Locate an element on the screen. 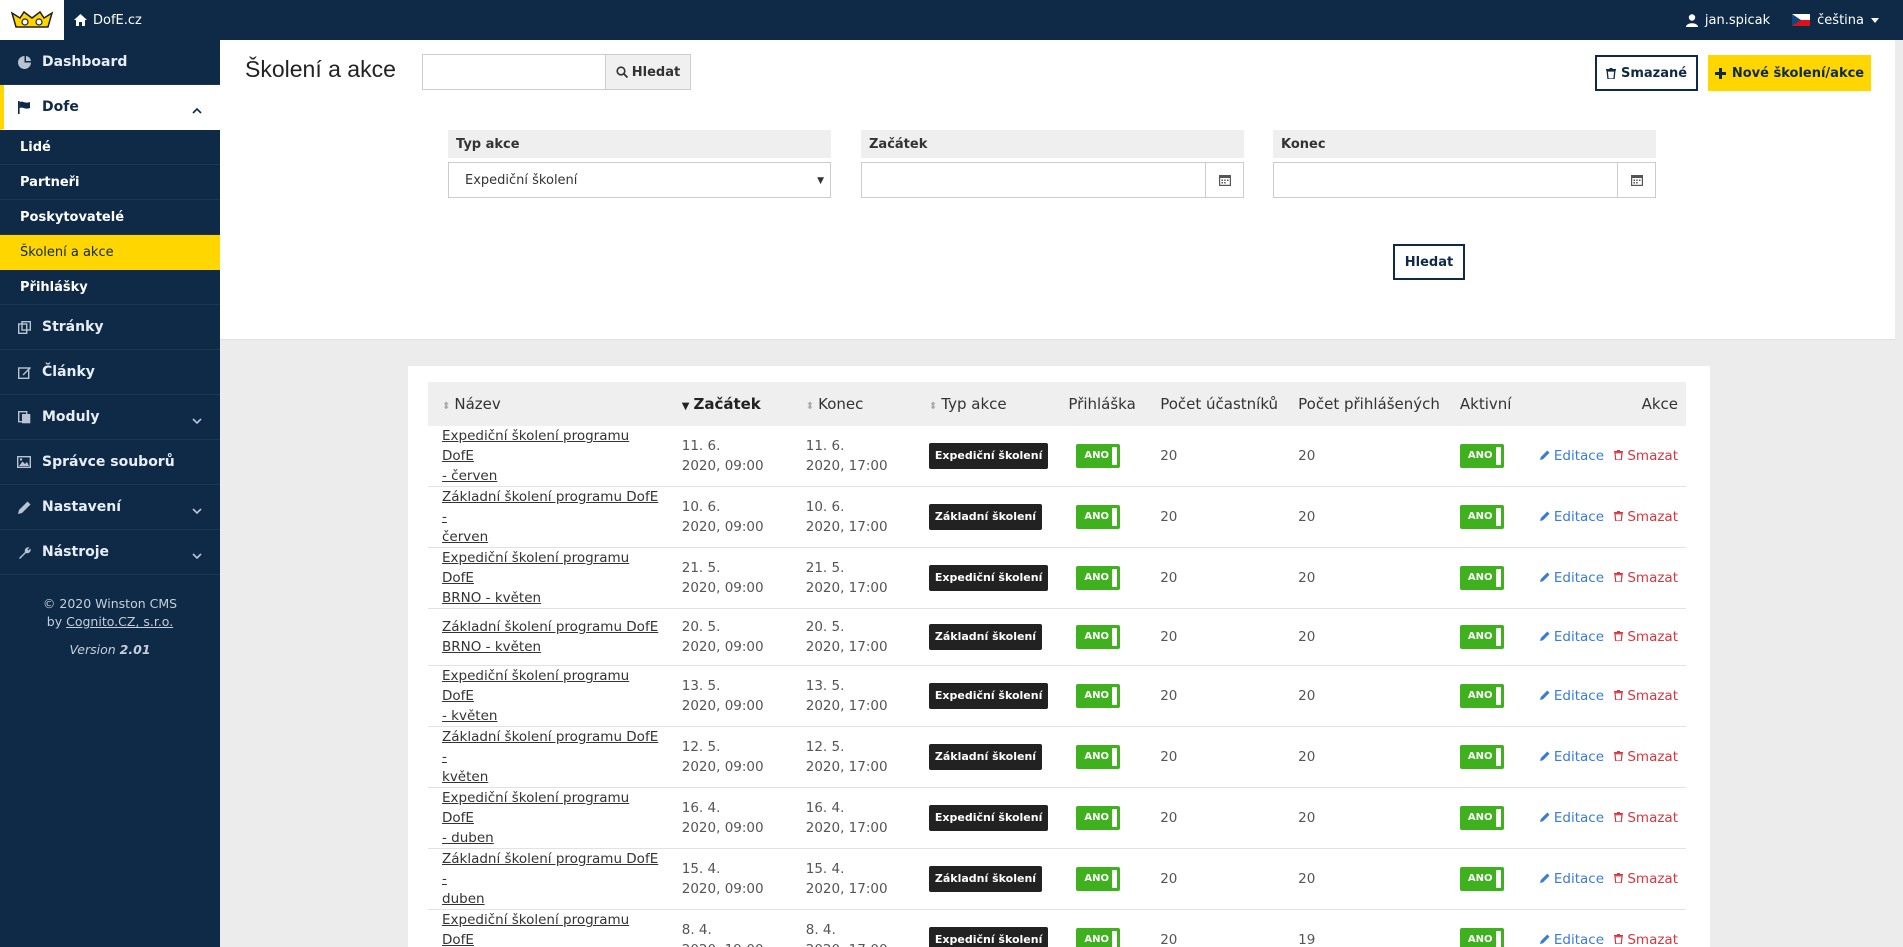  sidebar-subitem-skoleni-a-akce: Školení a akce is located at coordinates (110, 252).